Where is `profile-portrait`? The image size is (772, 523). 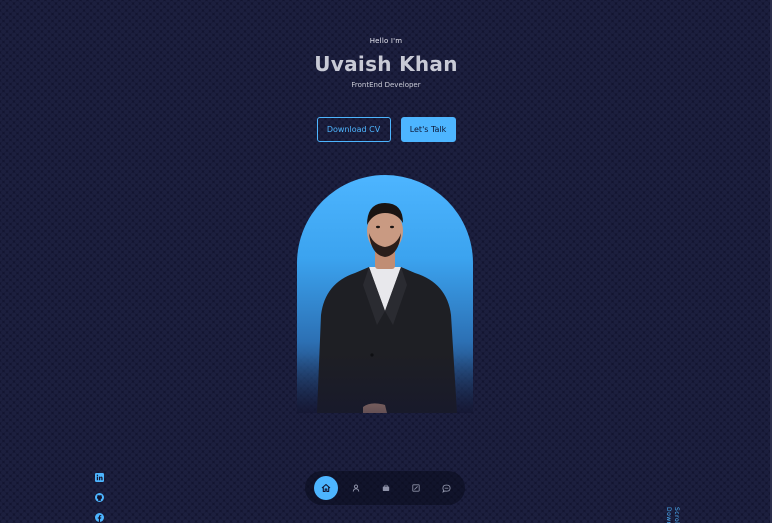 profile-portrait is located at coordinates (385, 294).